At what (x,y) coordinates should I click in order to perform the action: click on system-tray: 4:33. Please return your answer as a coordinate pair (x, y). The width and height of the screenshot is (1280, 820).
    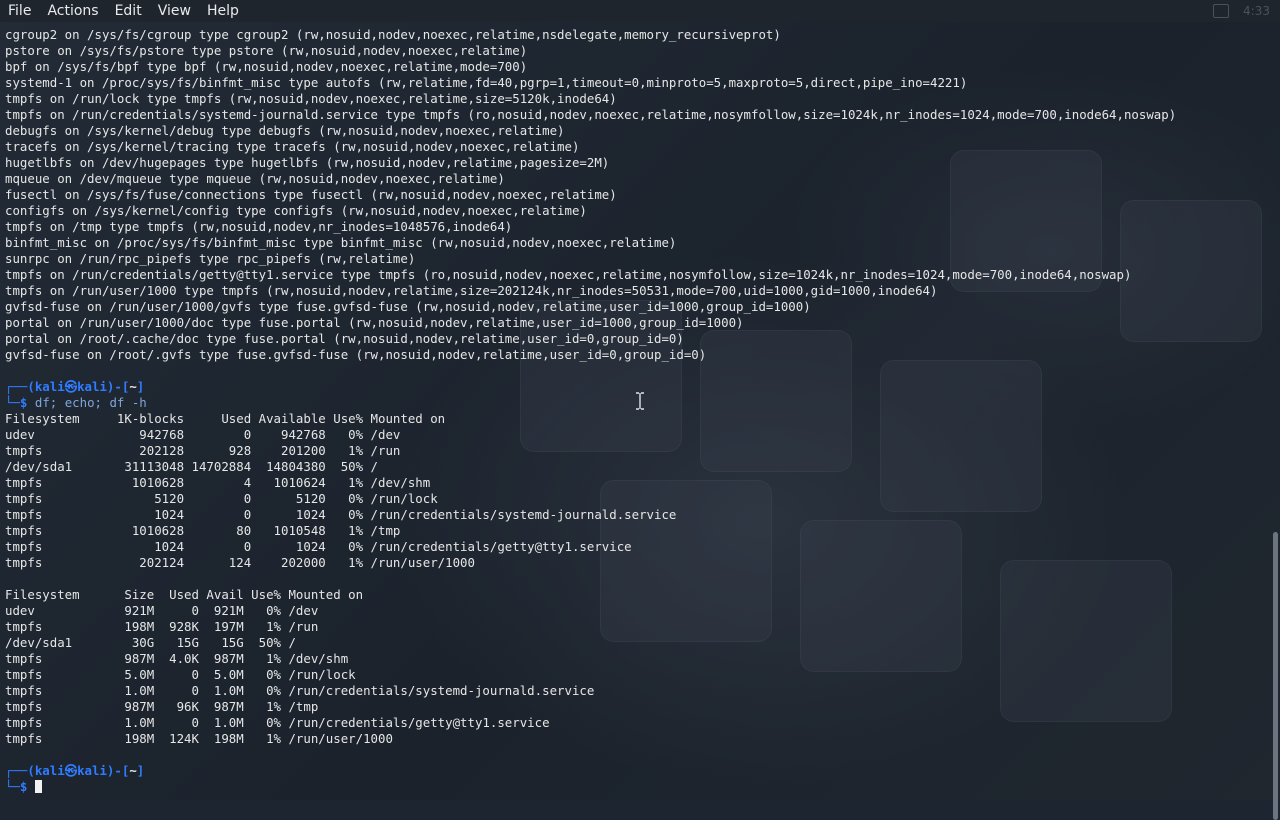
    Looking at the image, I should click on (1246, 11).